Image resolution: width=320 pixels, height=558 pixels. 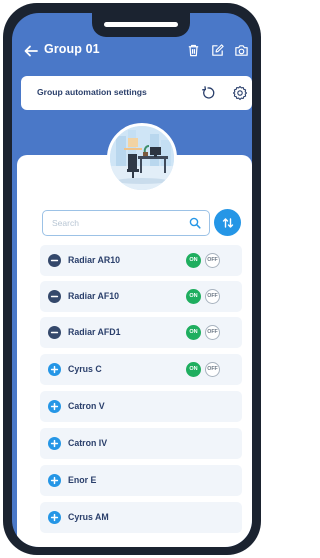 What do you see at coordinates (88, 517) in the screenshot?
I see `device-name: Cyrus AM` at bounding box center [88, 517].